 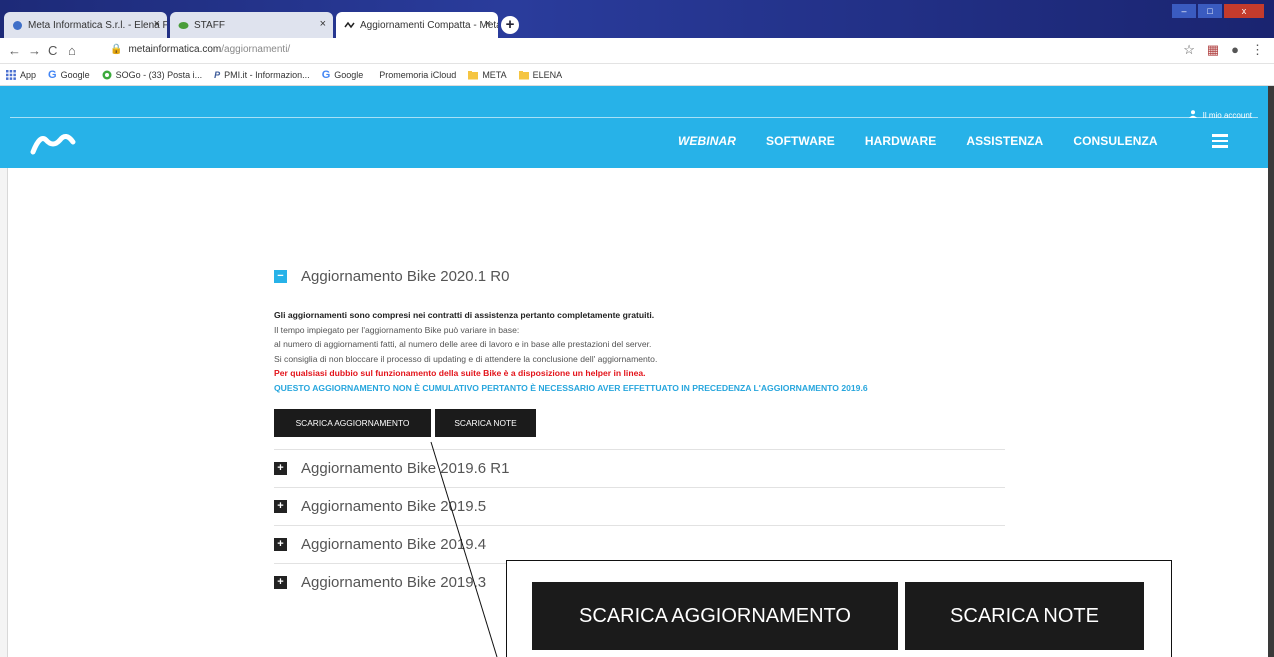 What do you see at coordinates (28, 74) in the screenshot?
I see `bookmark-label: App` at bounding box center [28, 74].